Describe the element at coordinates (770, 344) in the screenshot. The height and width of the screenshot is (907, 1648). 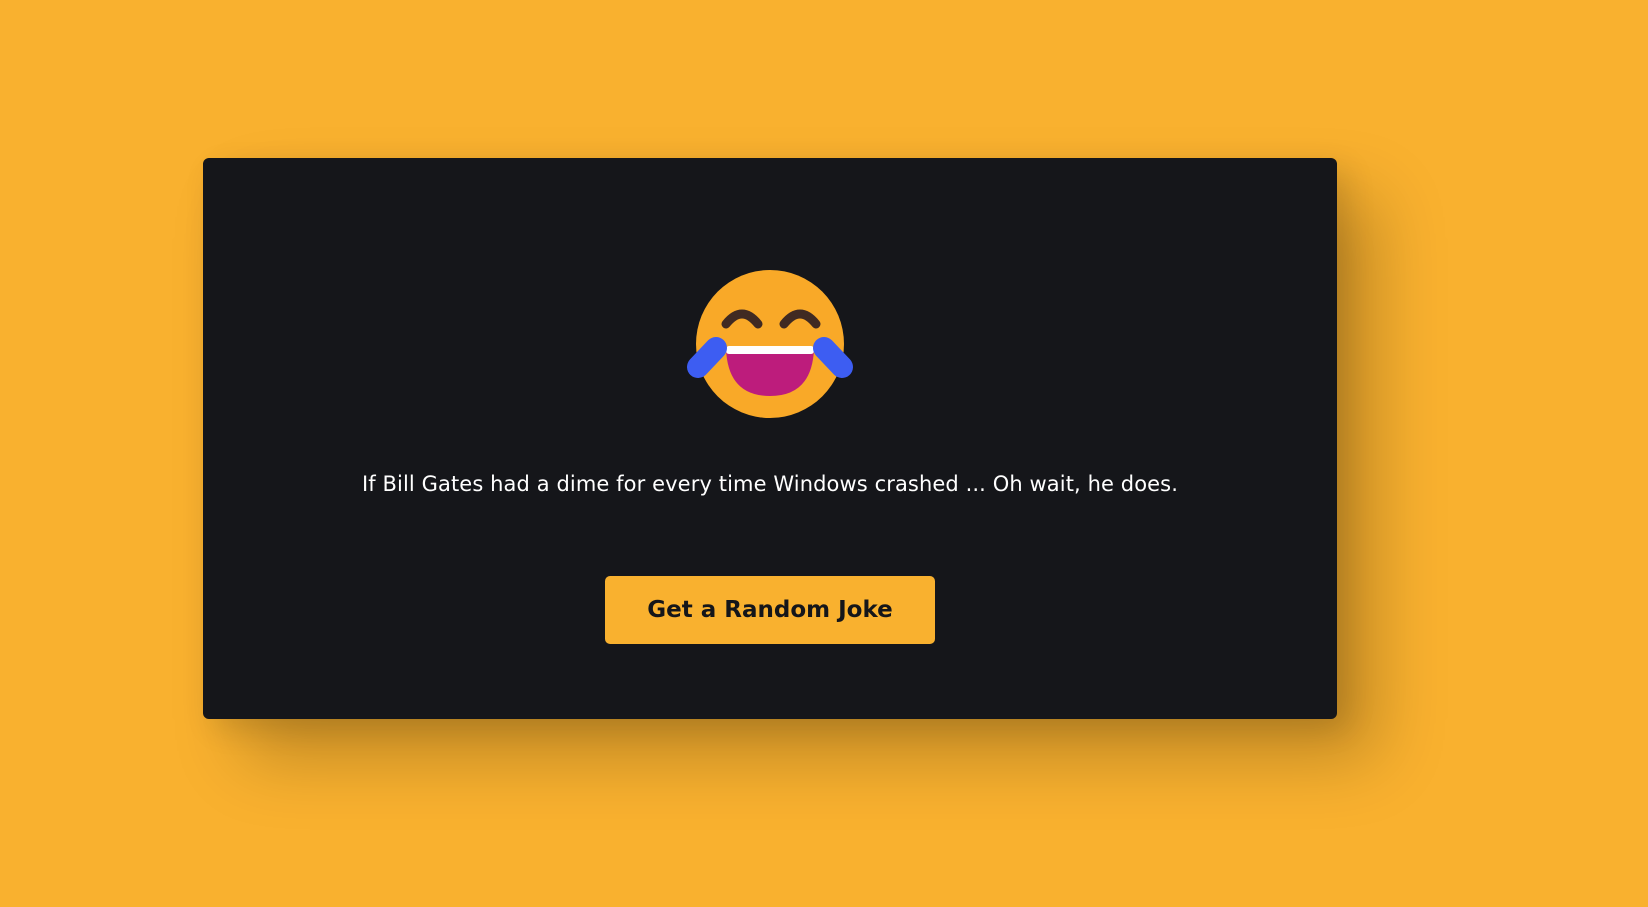
I see `face-with-tears-of-joy-icon` at that location.